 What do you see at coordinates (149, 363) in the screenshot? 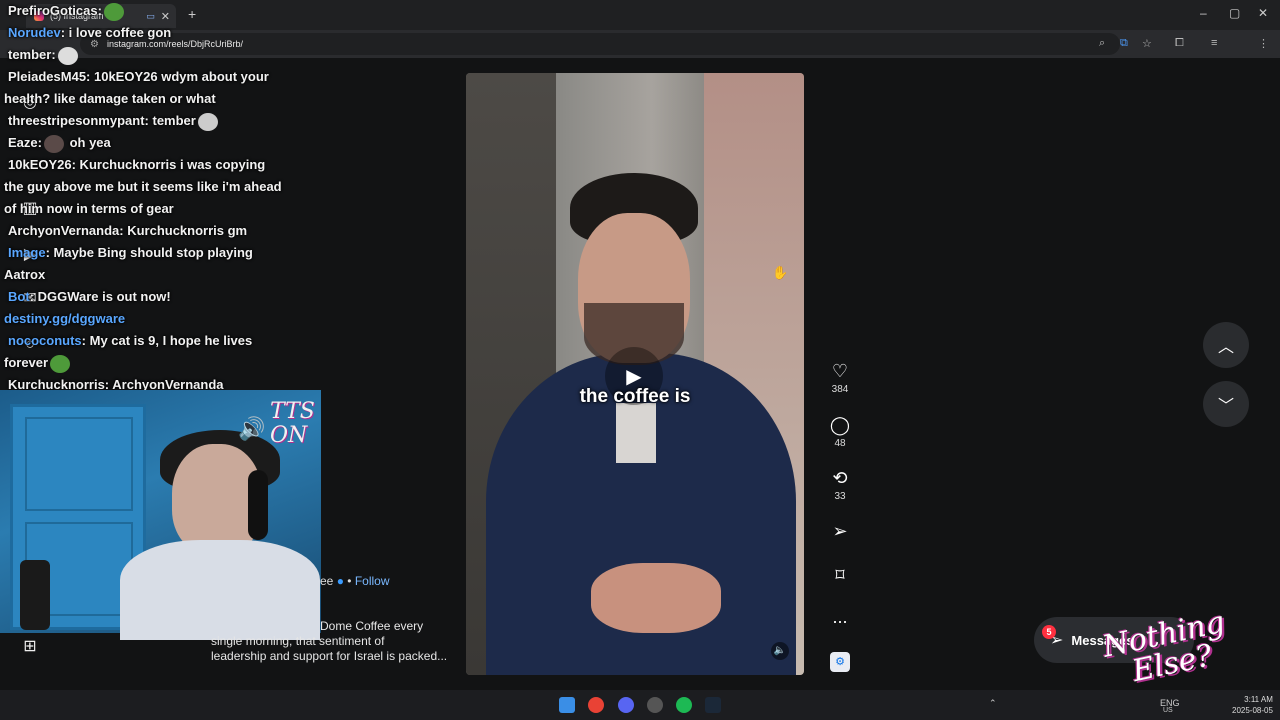
I see `chat-message-continuation: forever` at bounding box center [149, 363].